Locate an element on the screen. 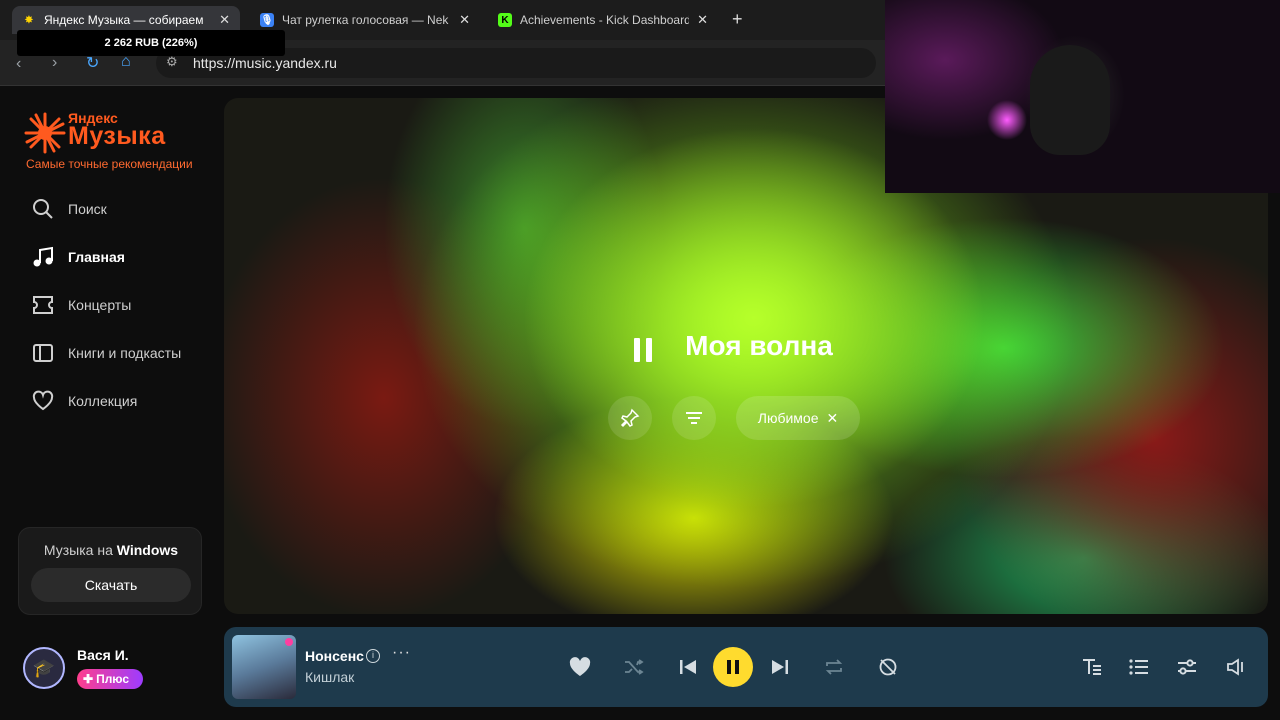  dislike-button is located at coordinates (888, 667).